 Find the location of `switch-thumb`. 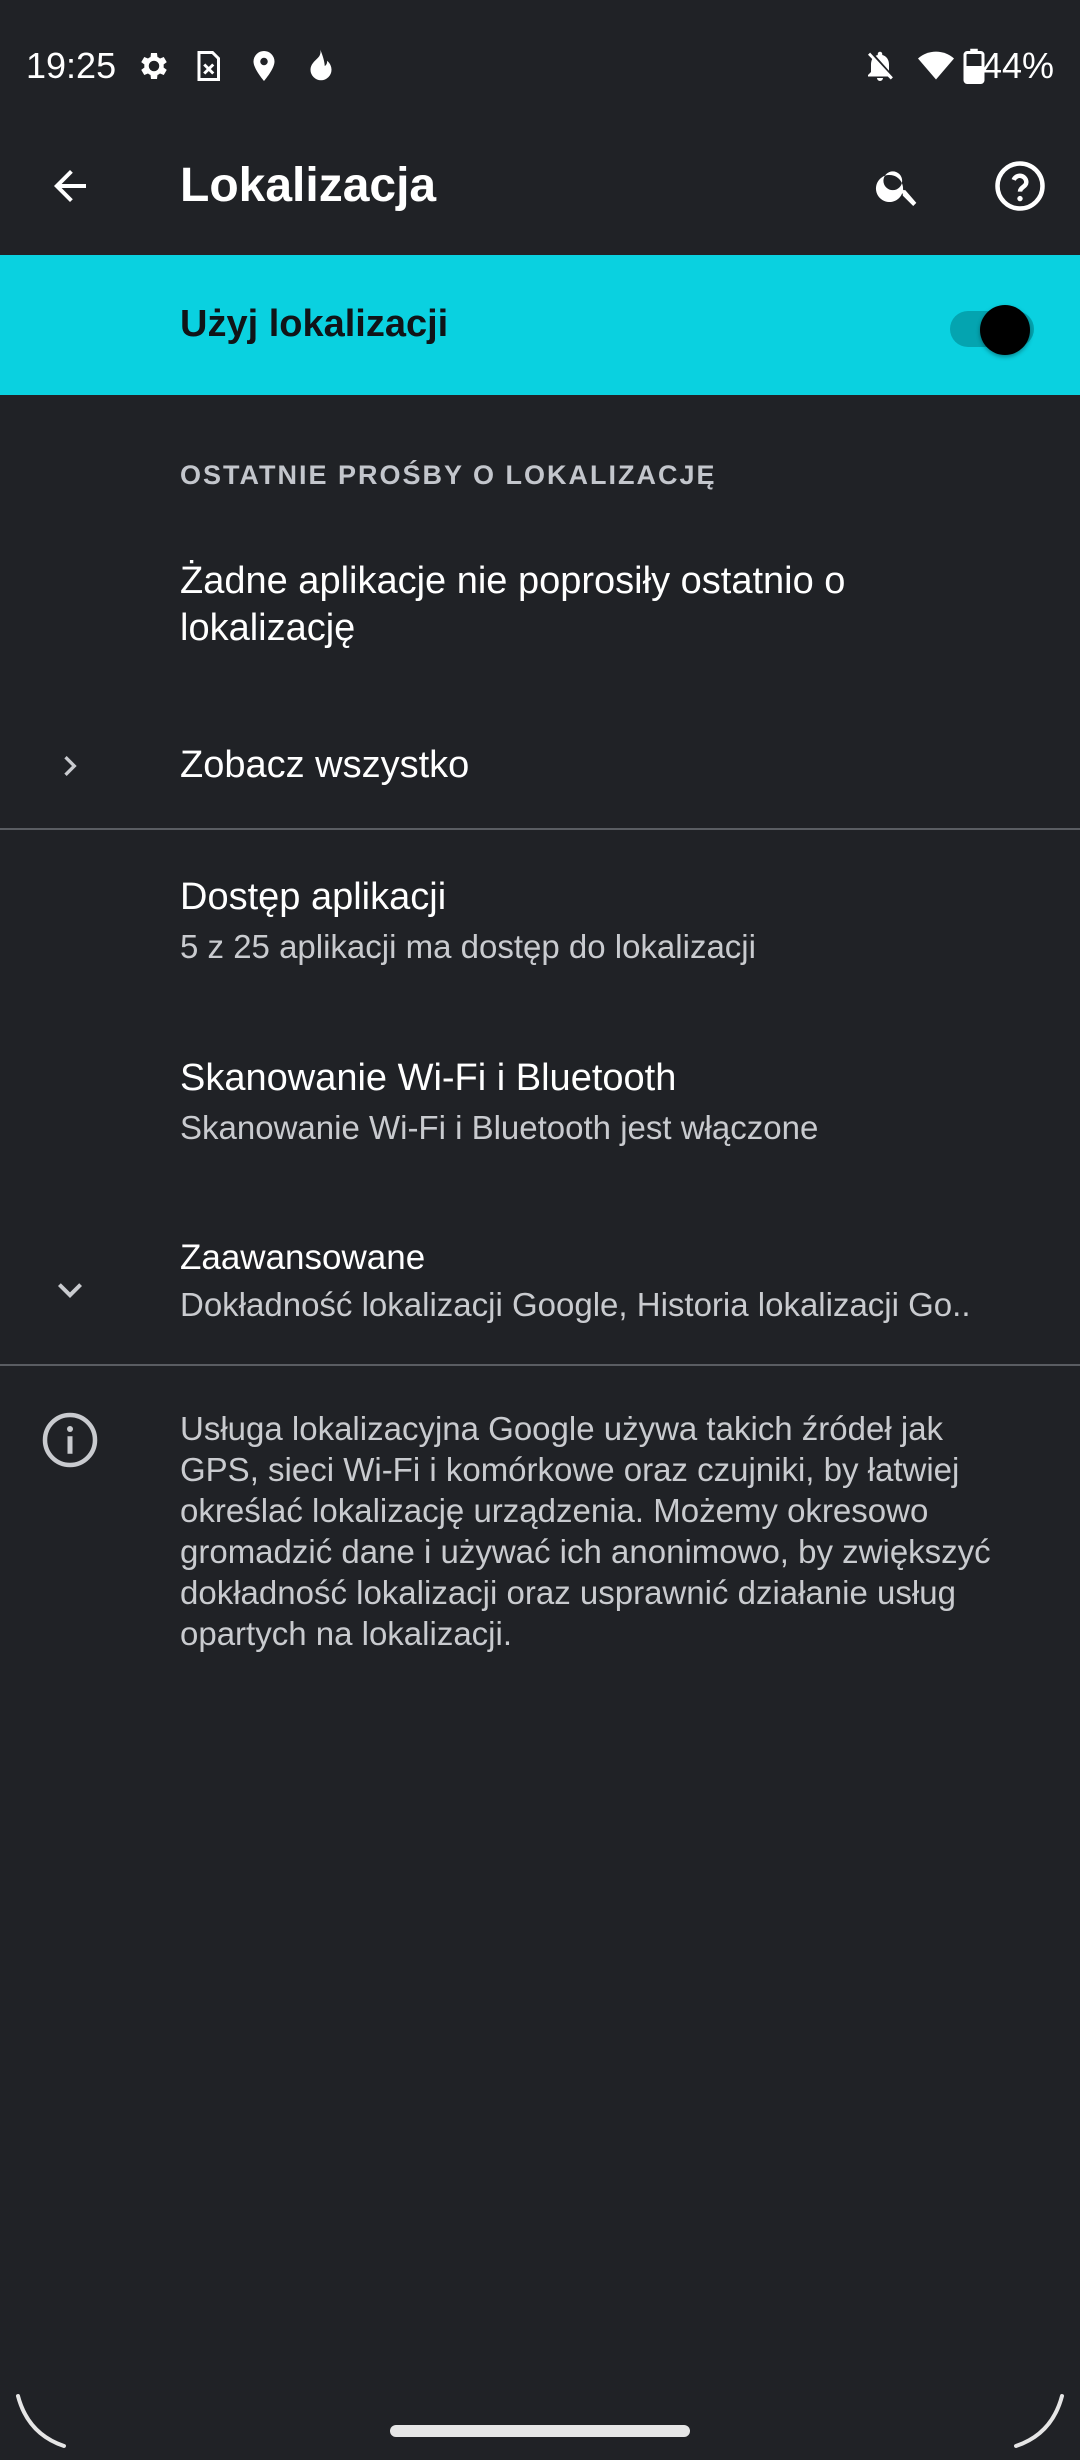

switch-thumb is located at coordinates (1005, 330).